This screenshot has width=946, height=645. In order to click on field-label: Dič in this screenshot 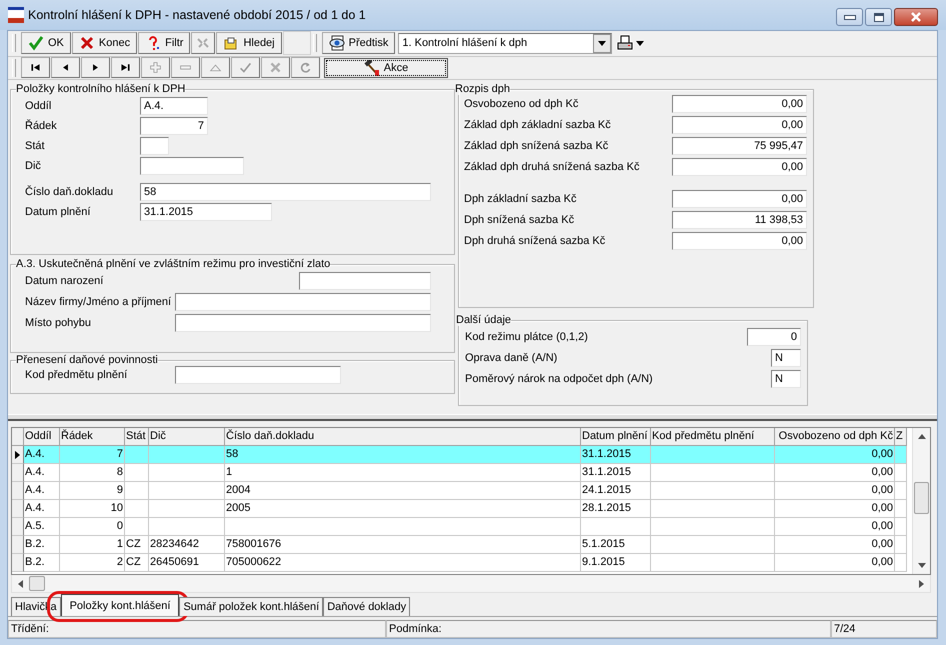, I will do `click(33, 166)`.